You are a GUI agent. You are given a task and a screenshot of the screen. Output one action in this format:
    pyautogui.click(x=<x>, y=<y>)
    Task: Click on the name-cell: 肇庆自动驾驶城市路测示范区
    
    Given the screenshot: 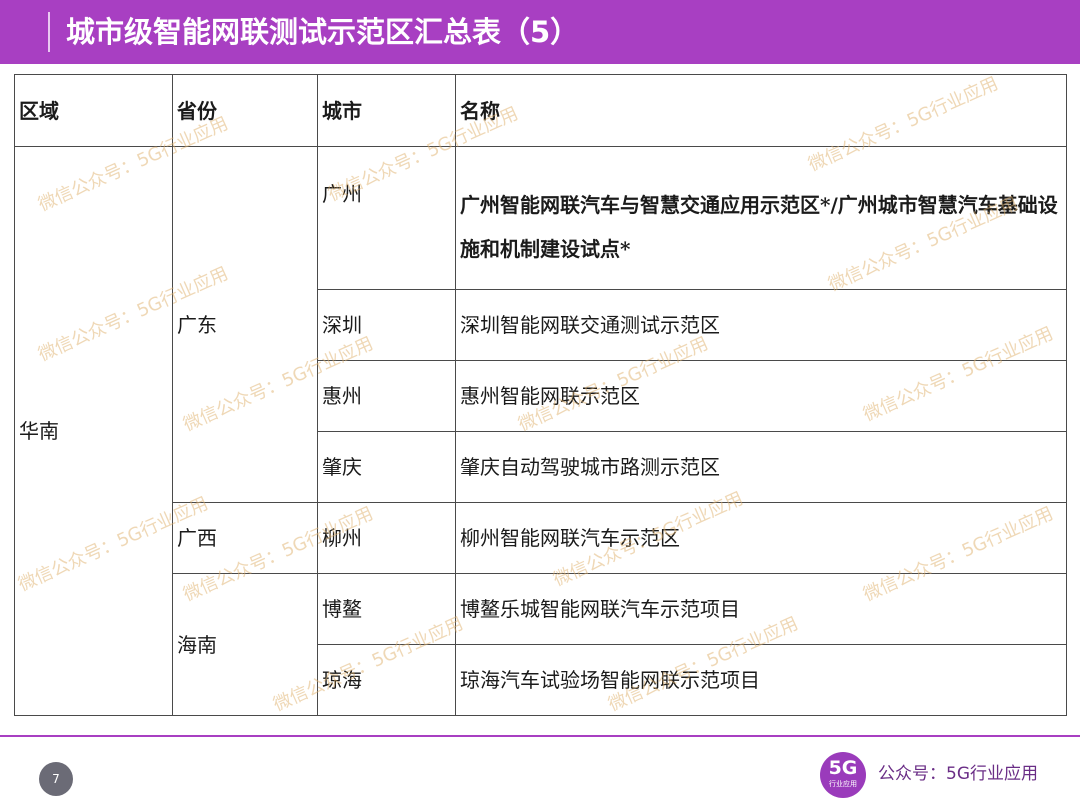 What is the action you would take?
    pyautogui.click(x=761, y=467)
    